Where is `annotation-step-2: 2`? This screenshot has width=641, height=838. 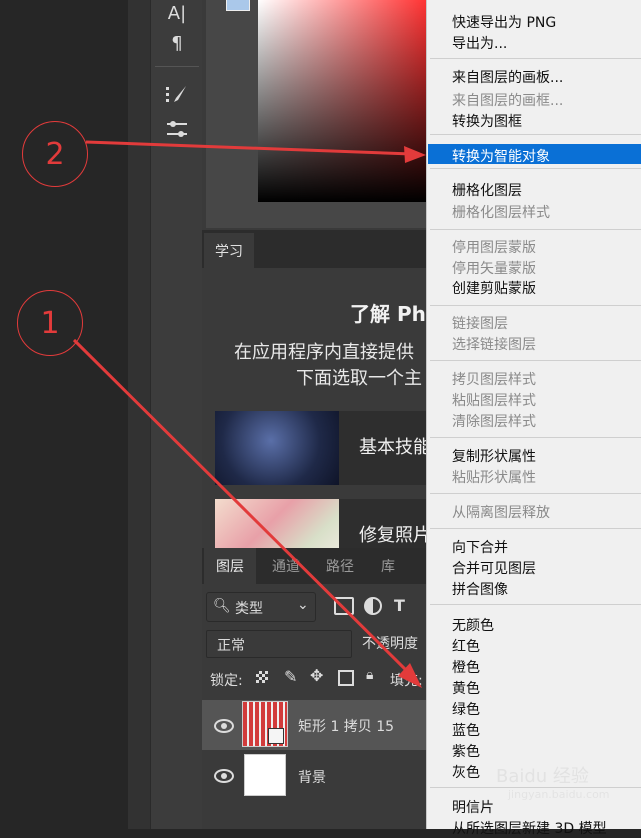 annotation-step-2: 2 is located at coordinates (55, 154).